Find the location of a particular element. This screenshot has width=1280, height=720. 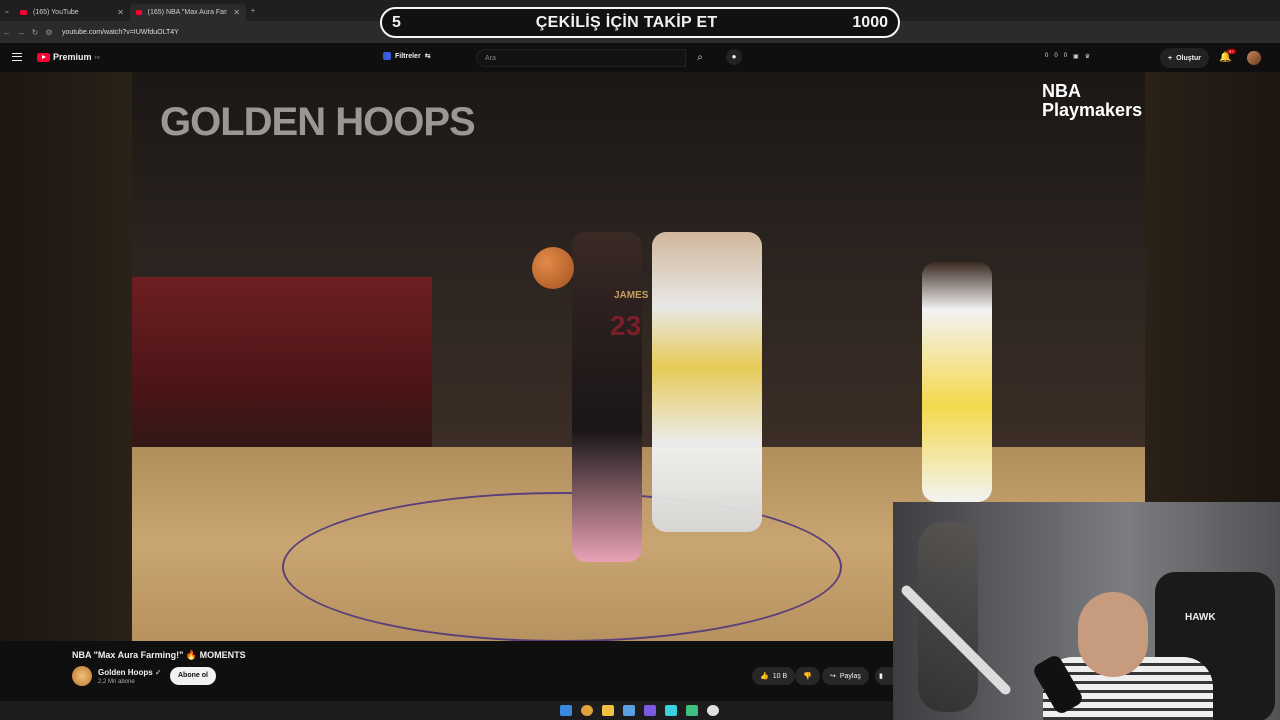

youtube-play-icon is located at coordinates (43, 57).